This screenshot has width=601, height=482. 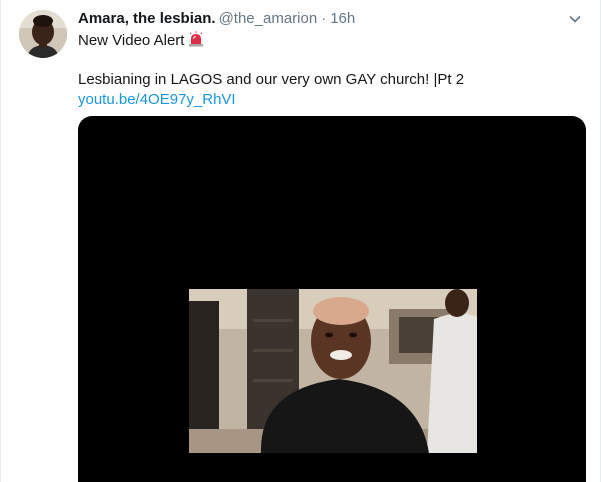 What do you see at coordinates (268, 18) in the screenshot?
I see `user-handle: @the_amarion` at bounding box center [268, 18].